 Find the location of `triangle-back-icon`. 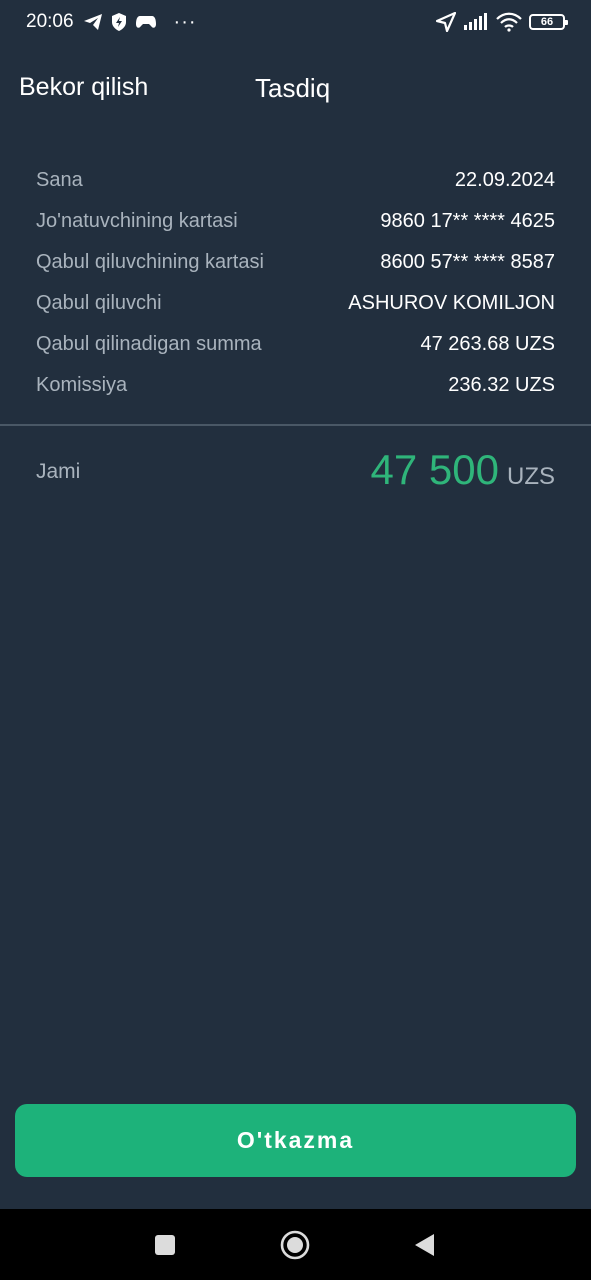

triangle-back-icon is located at coordinates (424, 1244).